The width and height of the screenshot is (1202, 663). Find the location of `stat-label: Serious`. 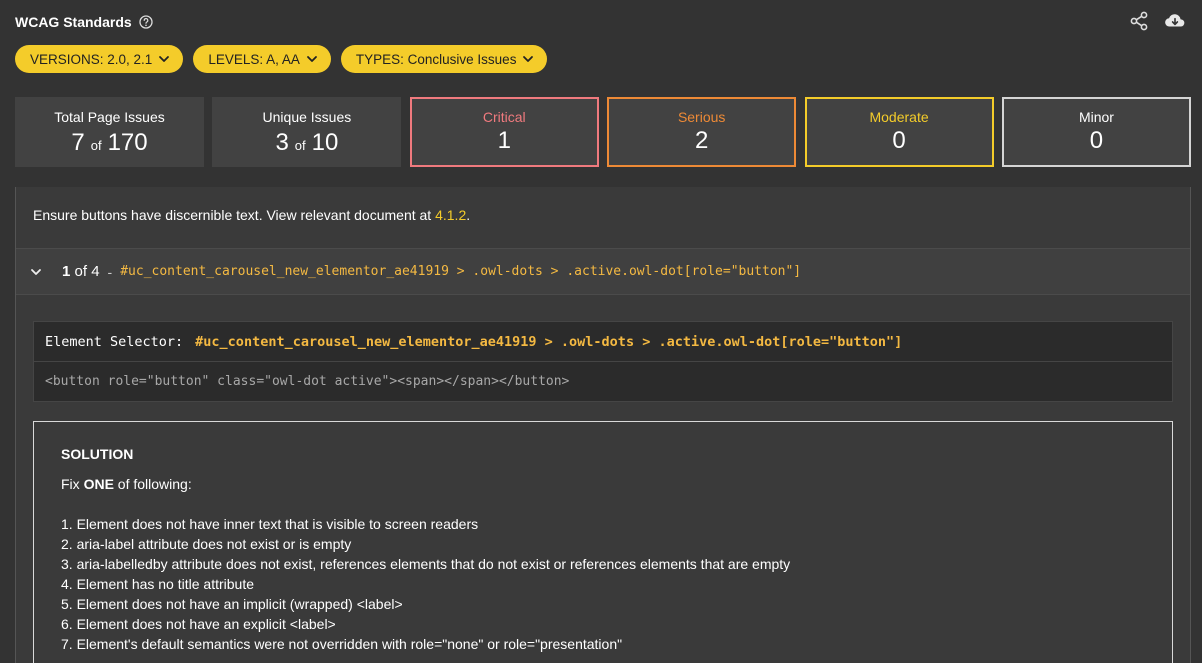

stat-label: Serious is located at coordinates (701, 117).